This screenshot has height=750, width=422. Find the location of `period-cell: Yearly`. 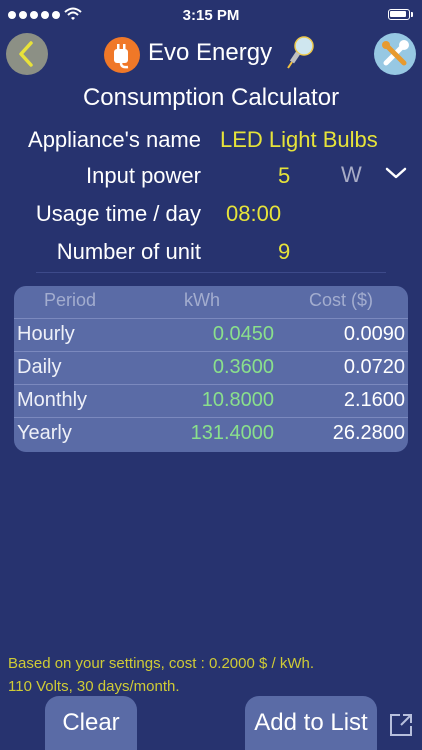

period-cell: Yearly is located at coordinates (44, 433).